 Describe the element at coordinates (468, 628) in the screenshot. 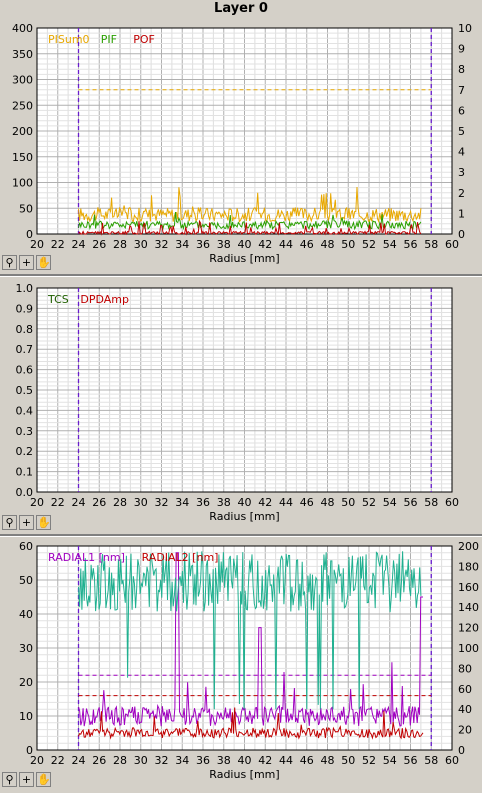

I see `y2-tick-label: 120` at that location.